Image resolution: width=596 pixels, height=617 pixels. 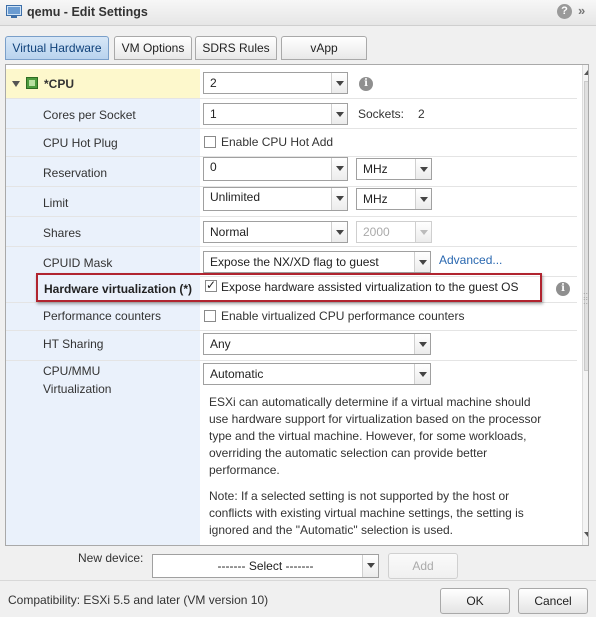 What do you see at coordinates (14, 11) in the screenshot?
I see `vm-icon` at bounding box center [14, 11].